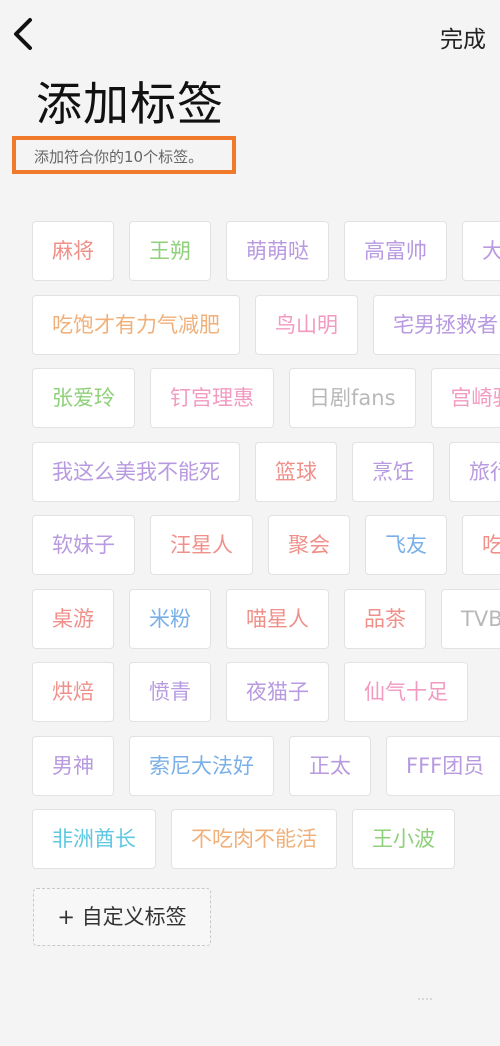  Describe the element at coordinates (352, 398) in the screenshot. I see `tag-chip: 日剧fans` at that location.